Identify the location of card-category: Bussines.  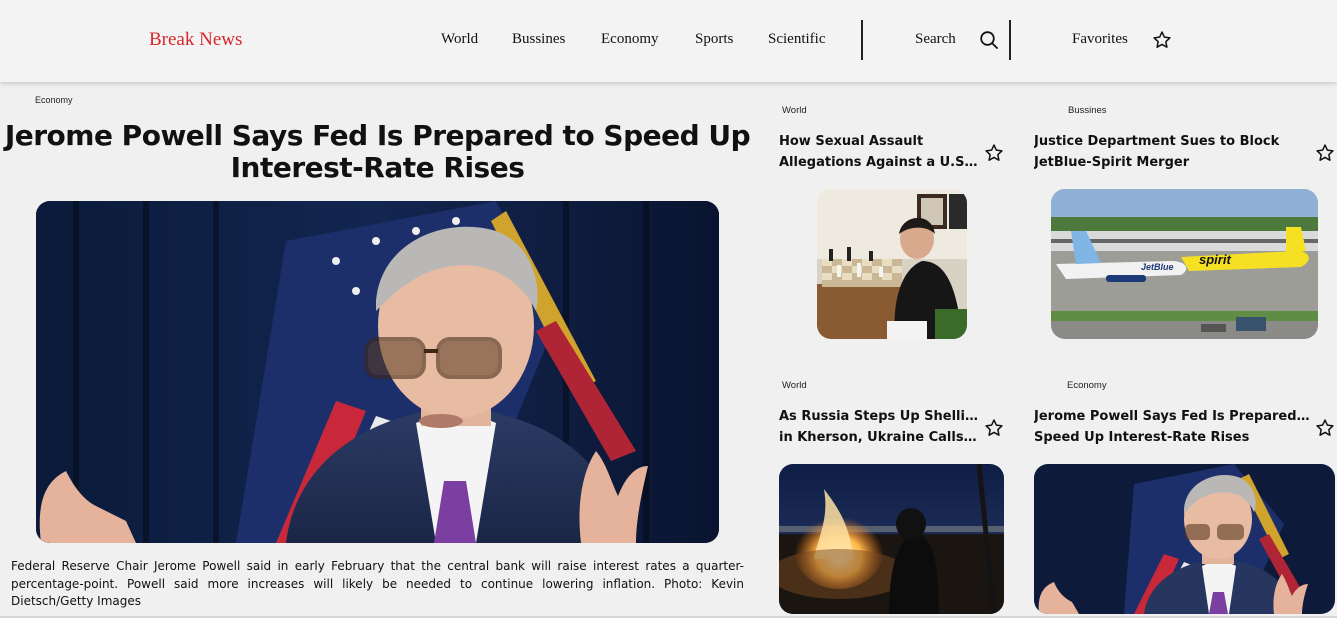
(1087, 110).